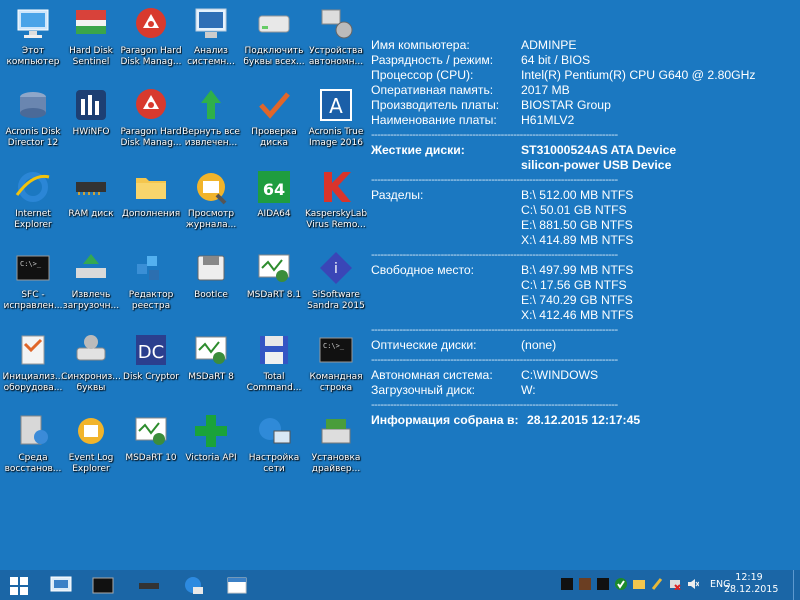 Image resolution: width=800 pixels, height=600 pixels. I want to click on aida64-icon: 64, so click(274, 187).